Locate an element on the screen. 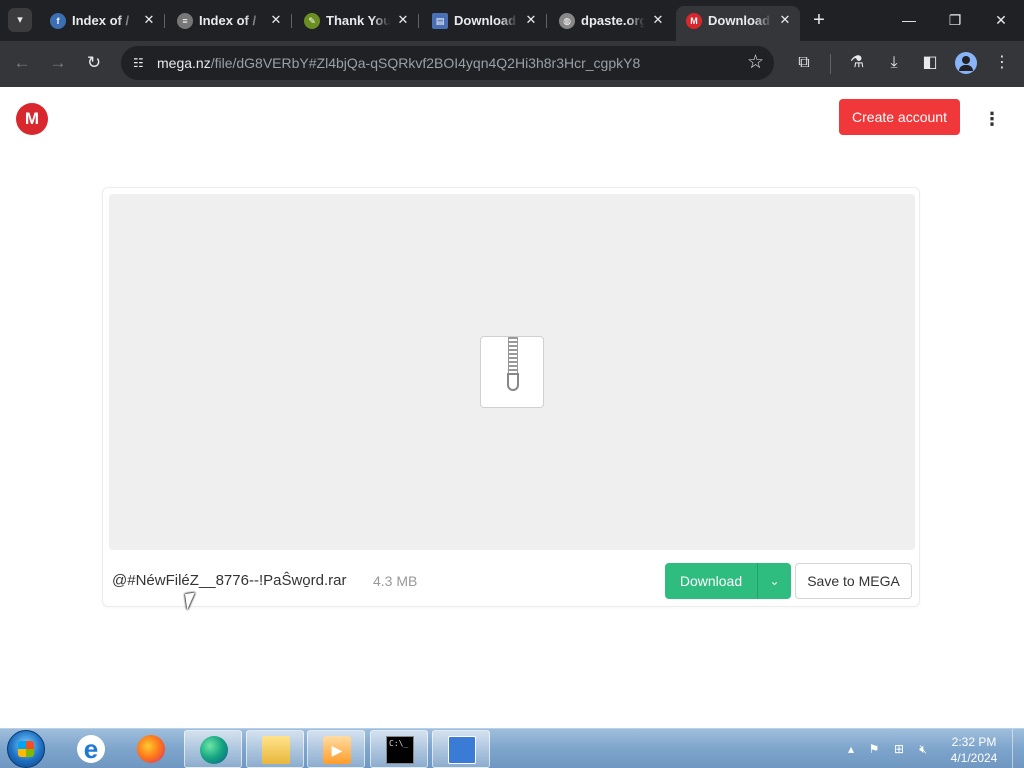  plus-icon: + is located at coordinates (819, 20).